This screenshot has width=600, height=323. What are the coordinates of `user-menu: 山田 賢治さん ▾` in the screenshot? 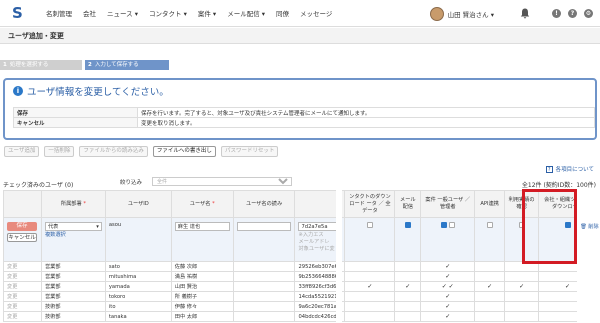 It's located at (471, 14).